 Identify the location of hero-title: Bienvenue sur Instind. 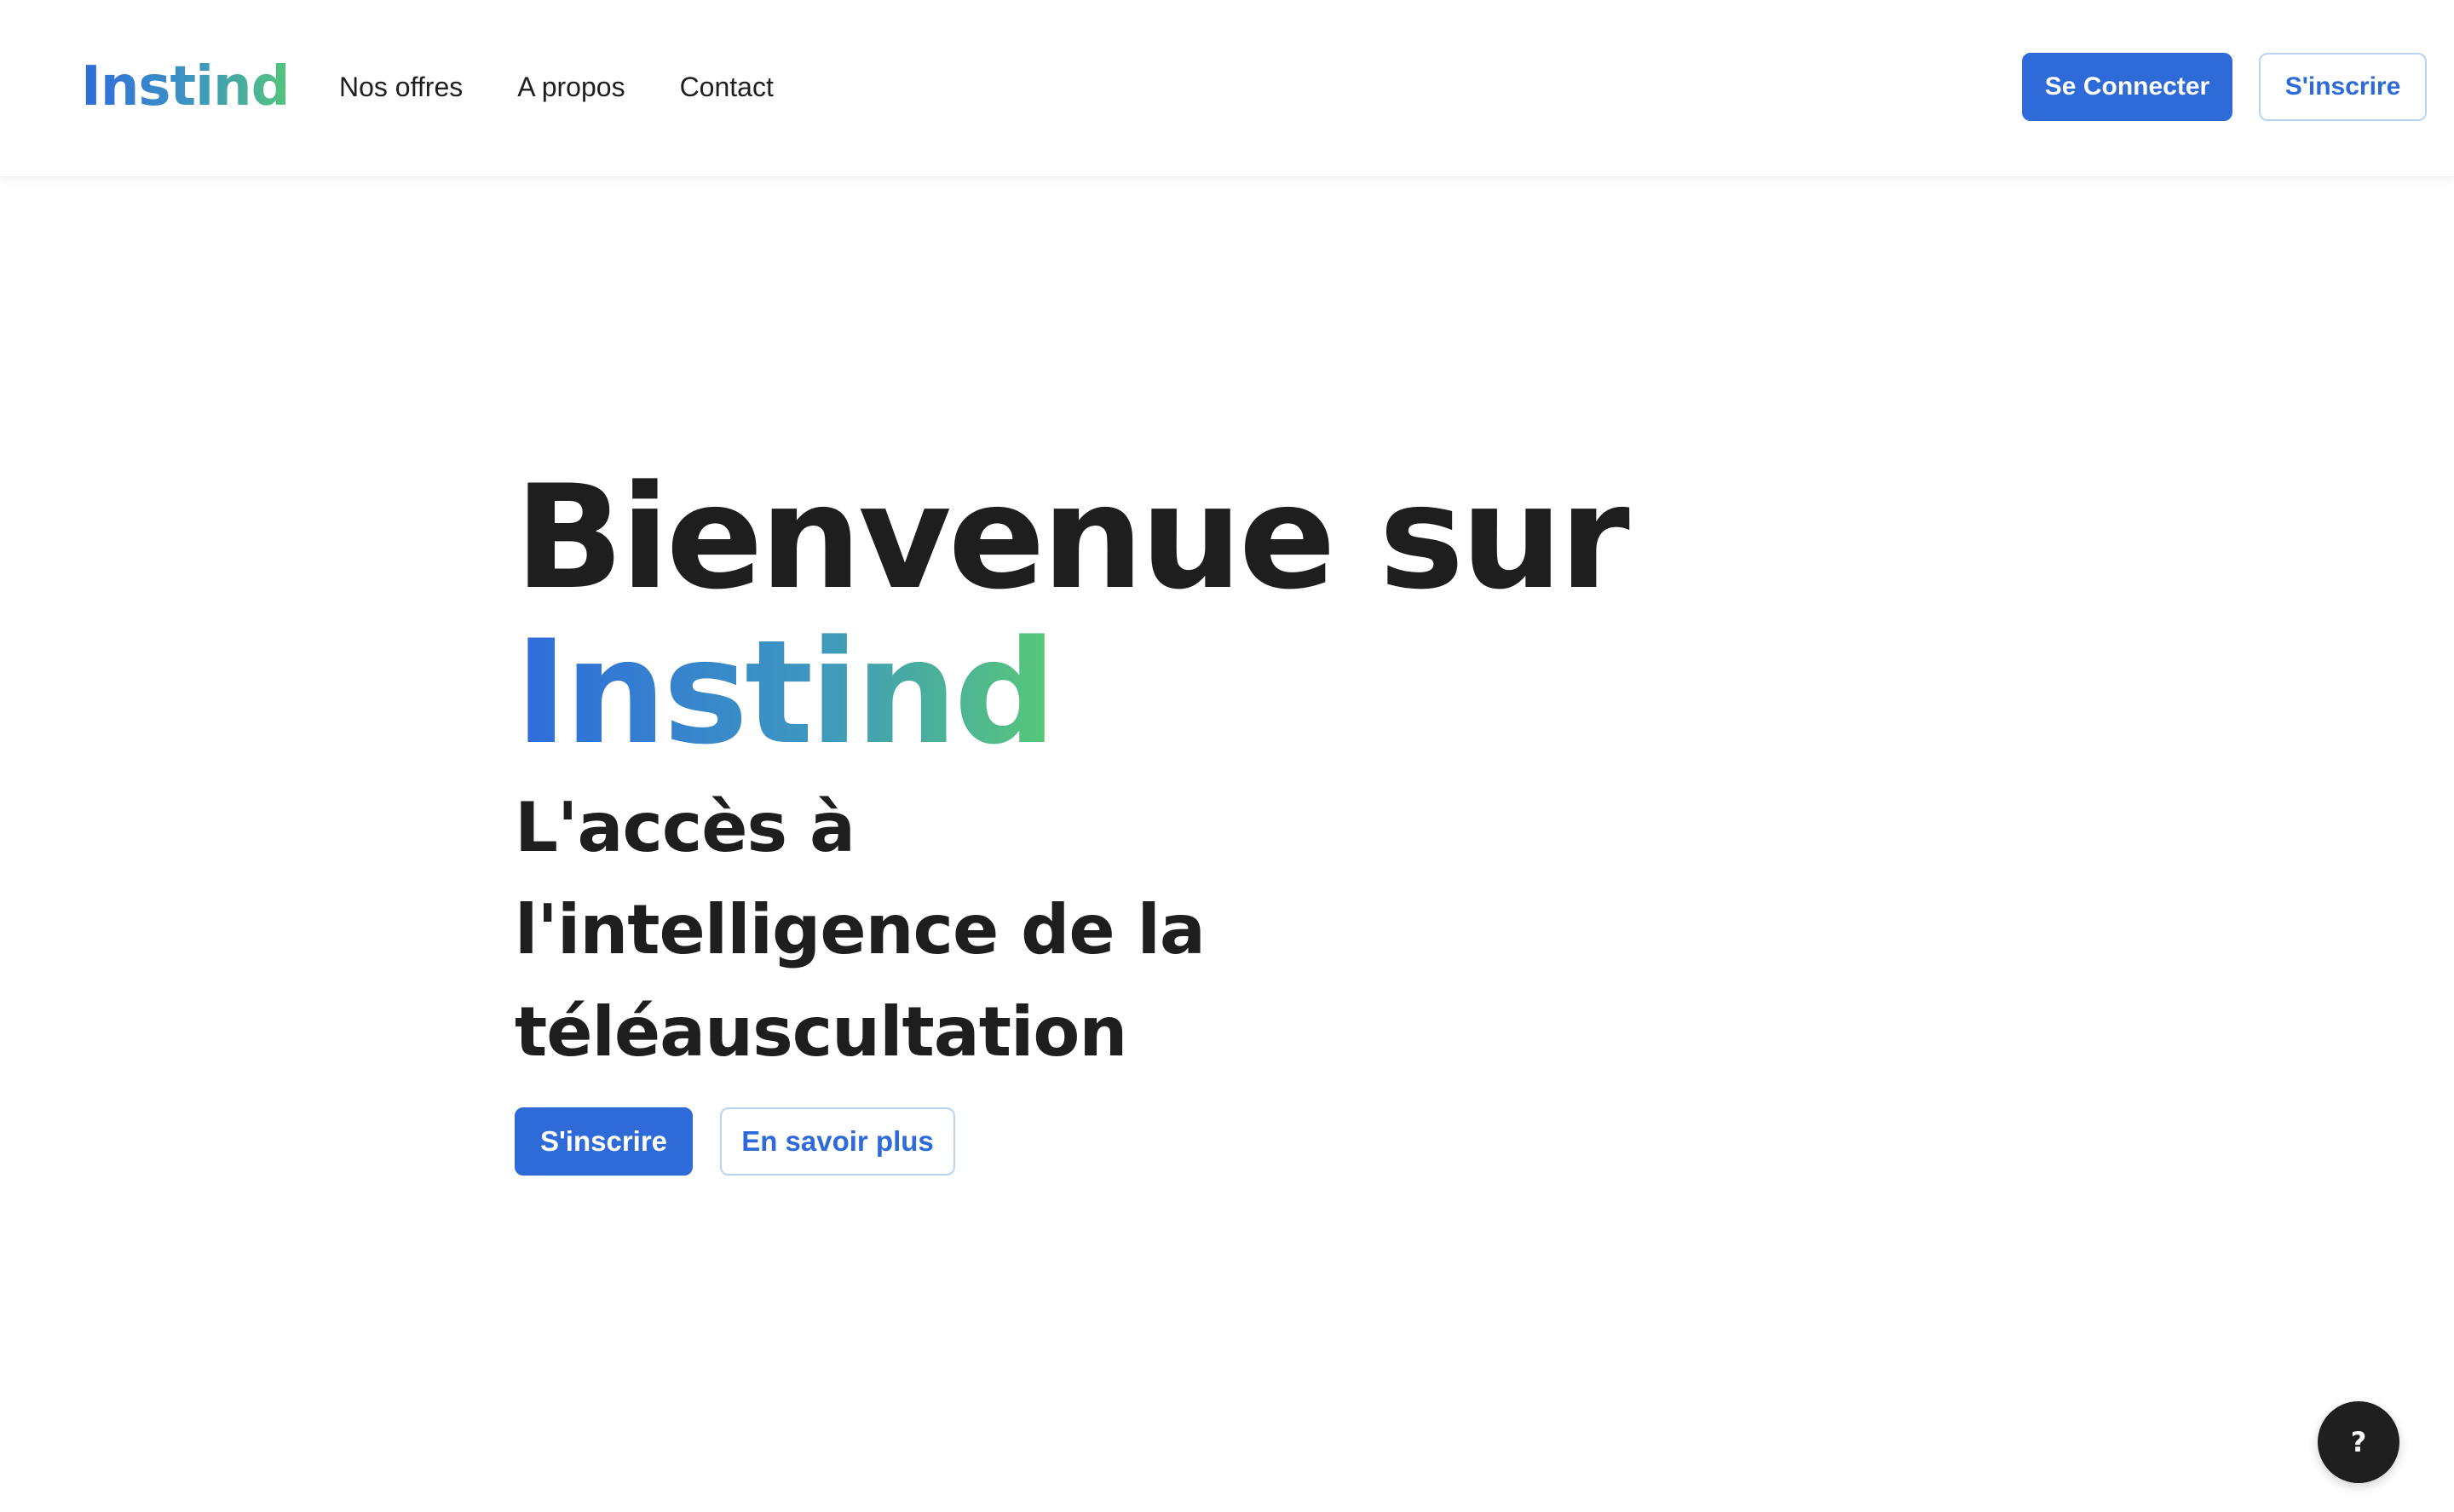
(1154, 615).